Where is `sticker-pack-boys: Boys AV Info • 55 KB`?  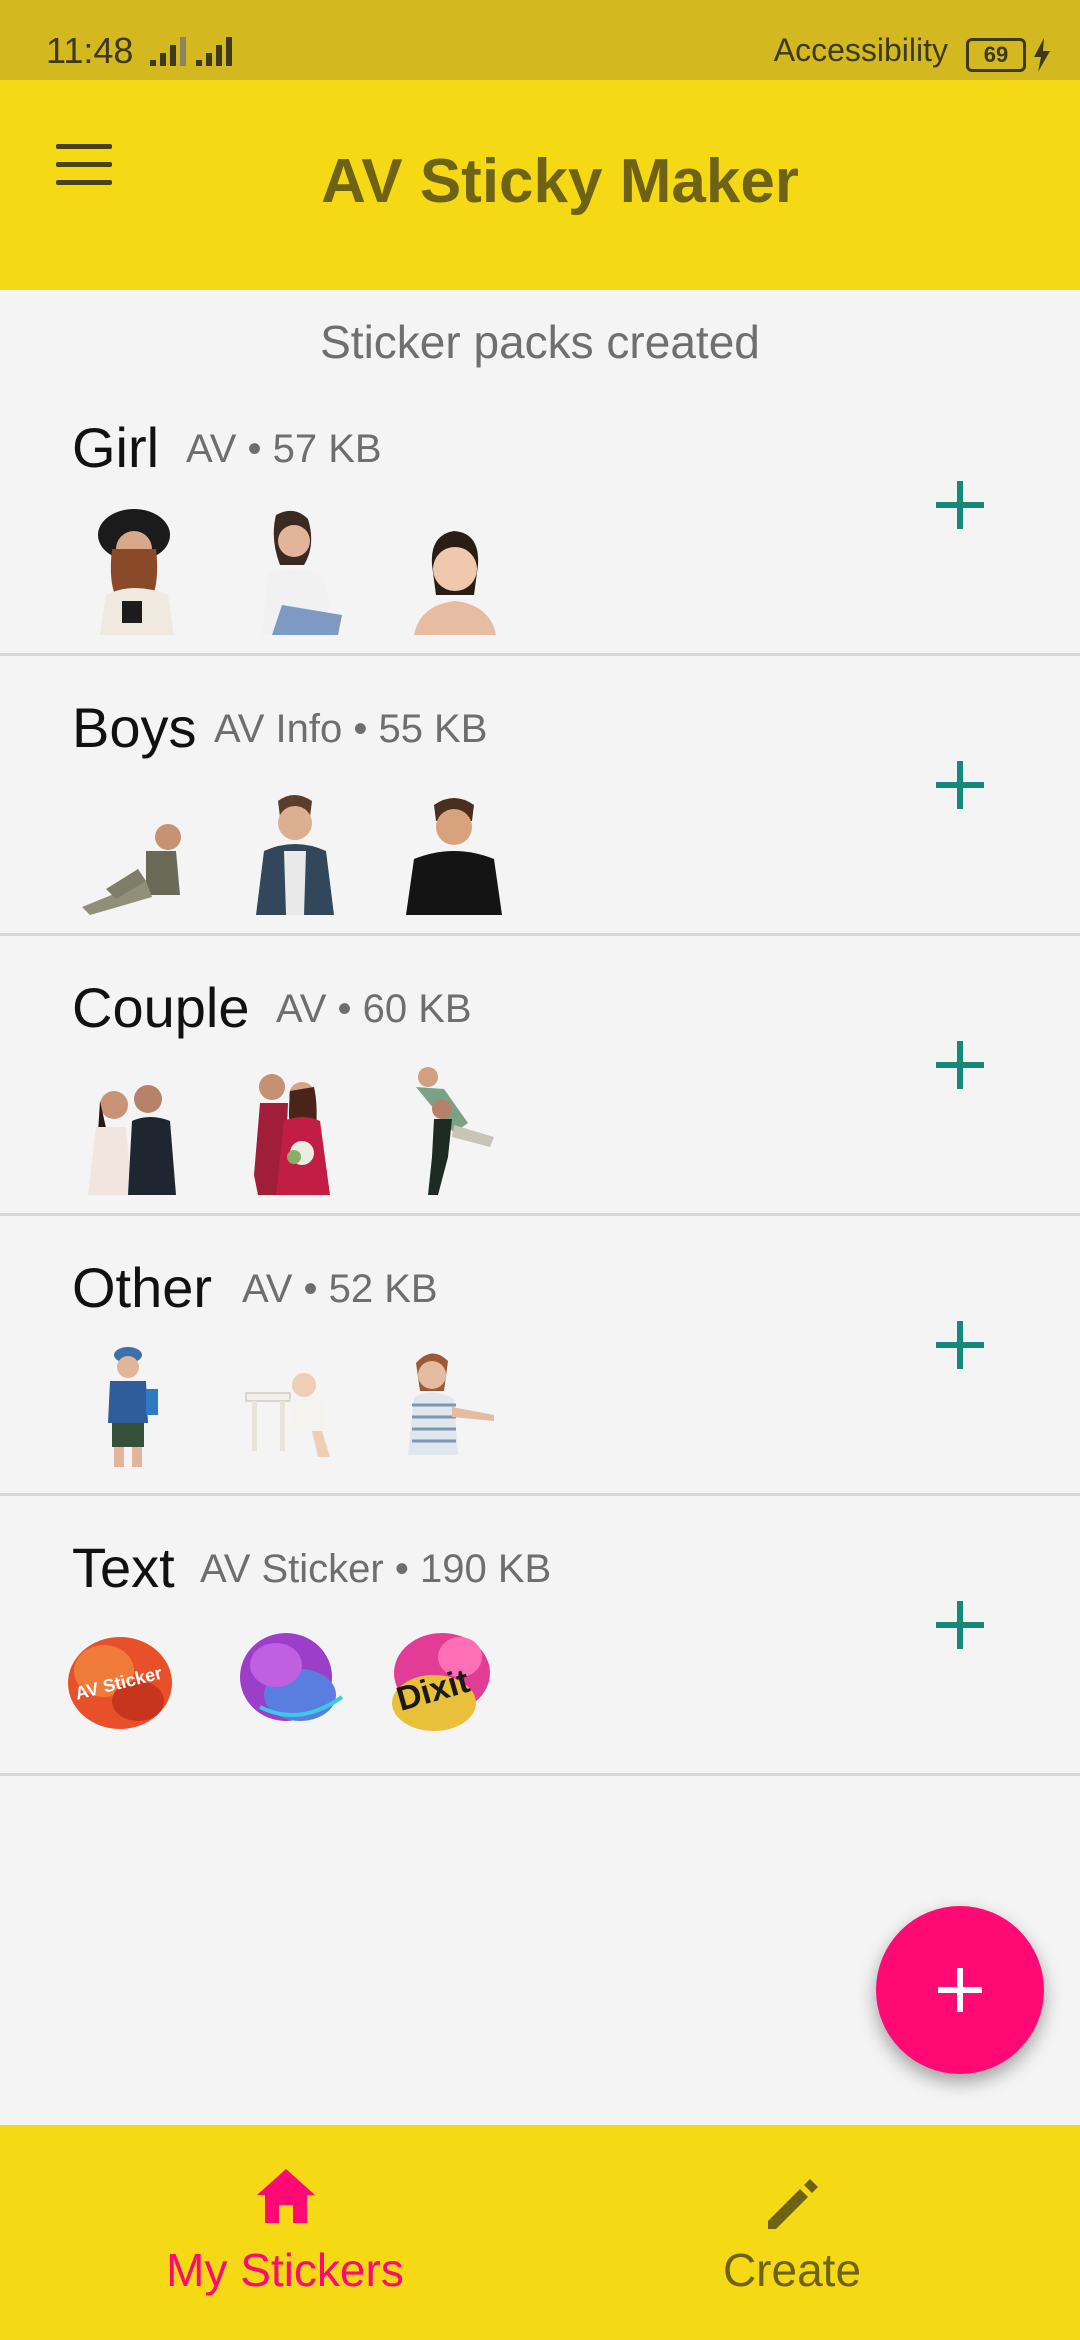 sticker-pack-boys: Boys AV Info • 55 KB is located at coordinates (540, 795).